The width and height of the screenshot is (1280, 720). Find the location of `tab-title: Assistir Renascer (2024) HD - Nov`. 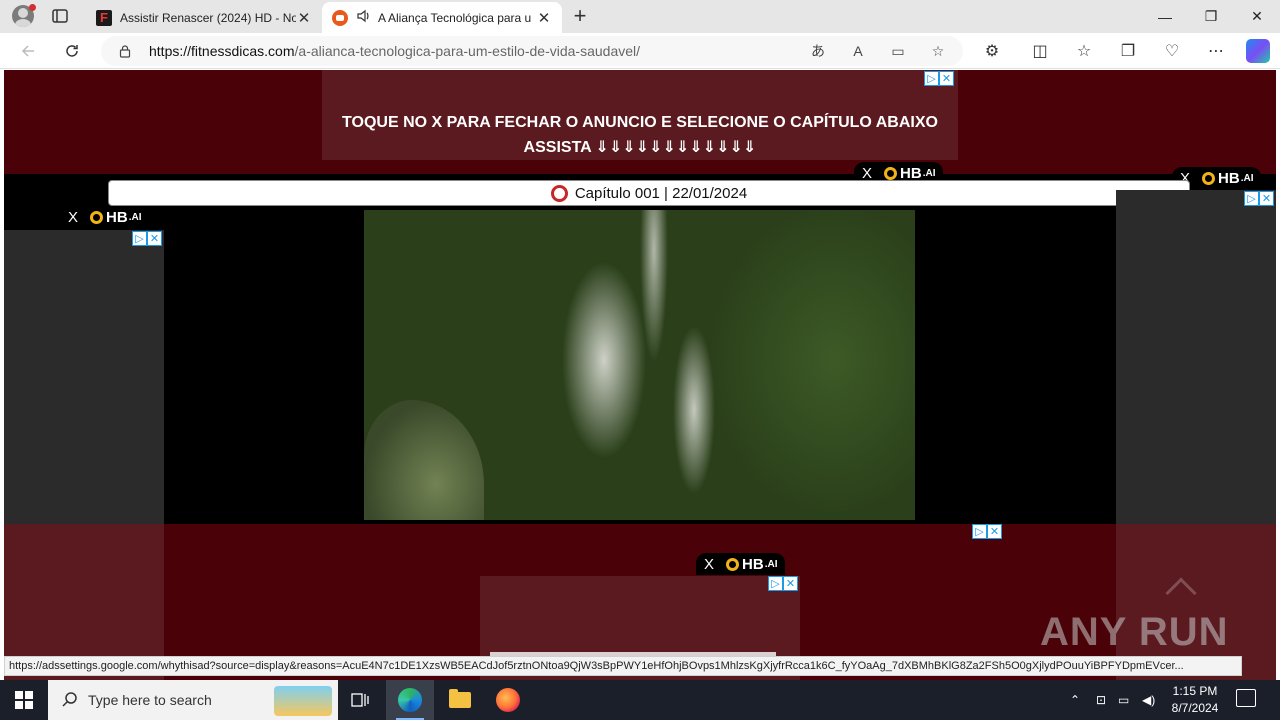

tab-title: Assistir Renascer (2024) HD - Nov is located at coordinates (208, 17).